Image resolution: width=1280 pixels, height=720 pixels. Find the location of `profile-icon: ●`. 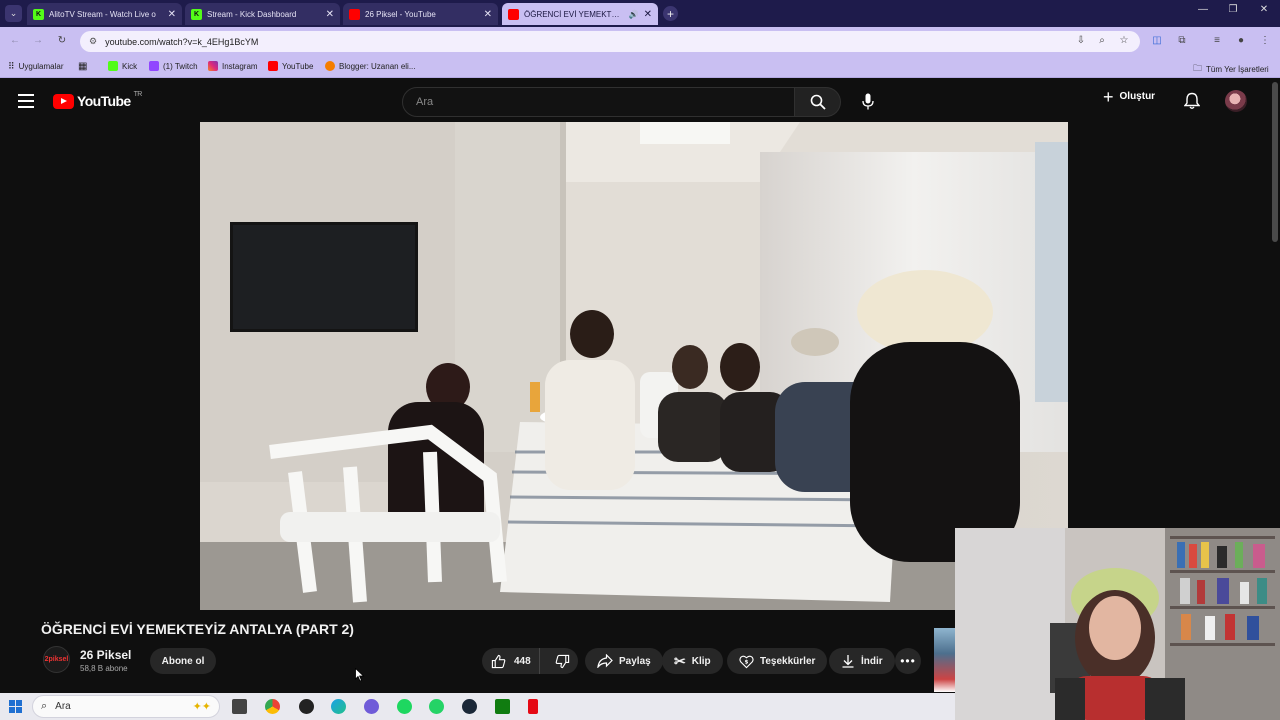

profile-icon: ● is located at coordinates (1241, 40).